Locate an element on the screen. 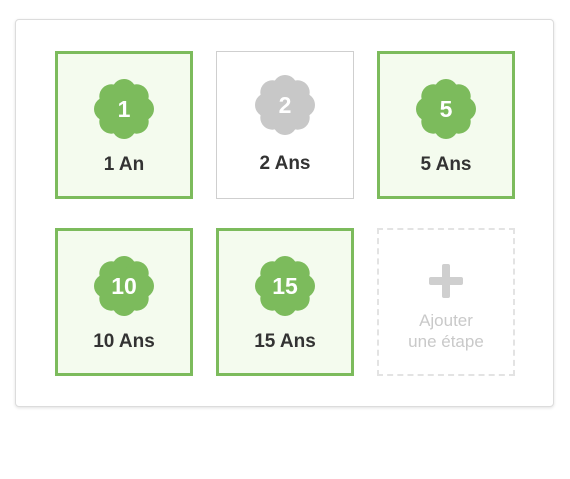  add-step-line2: une étape is located at coordinates (446, 341).